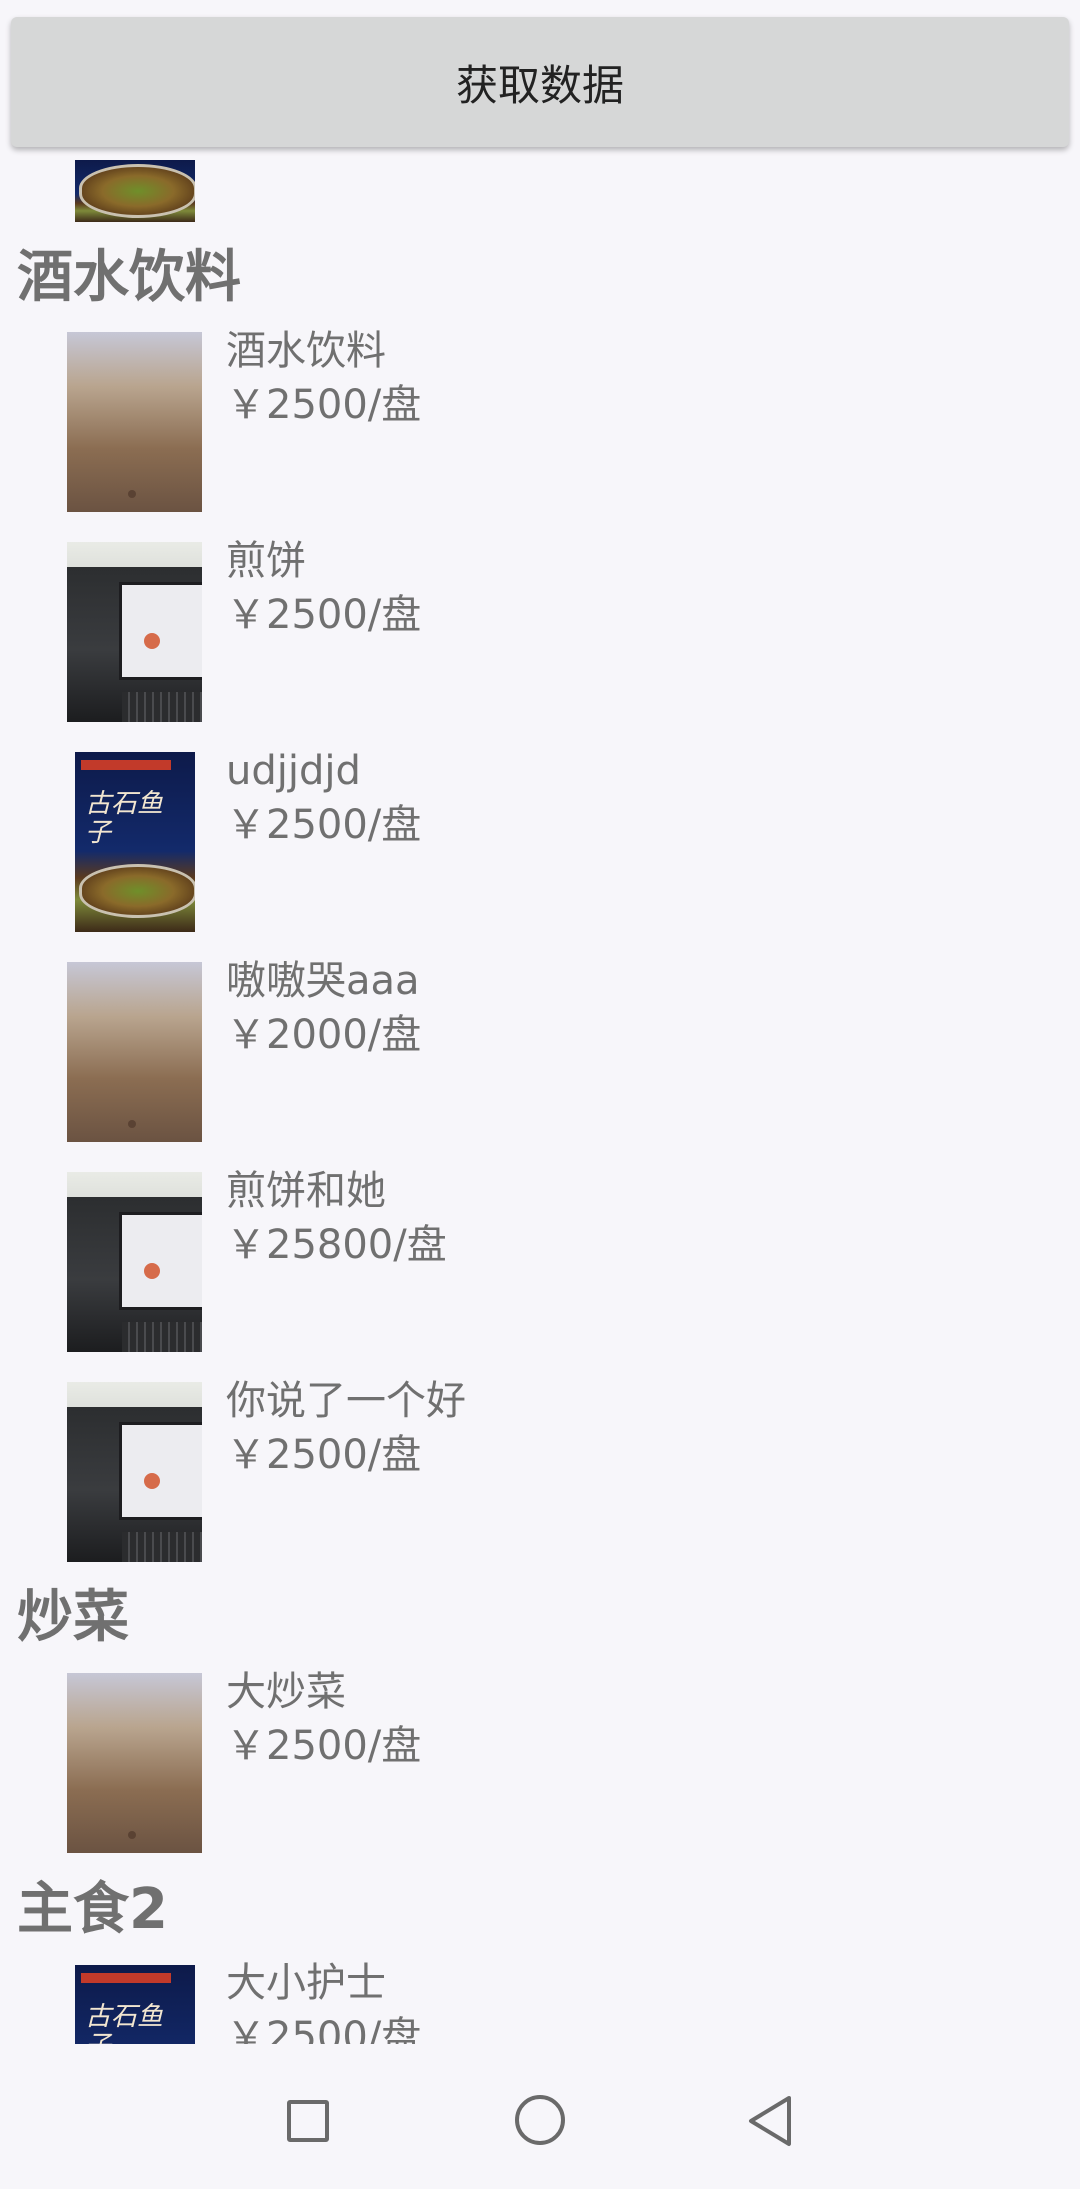  What do you see at coordinates (266, 561) in the screenshot?
I see `dish-name: 煎饼` at bounding box center [266, 561].